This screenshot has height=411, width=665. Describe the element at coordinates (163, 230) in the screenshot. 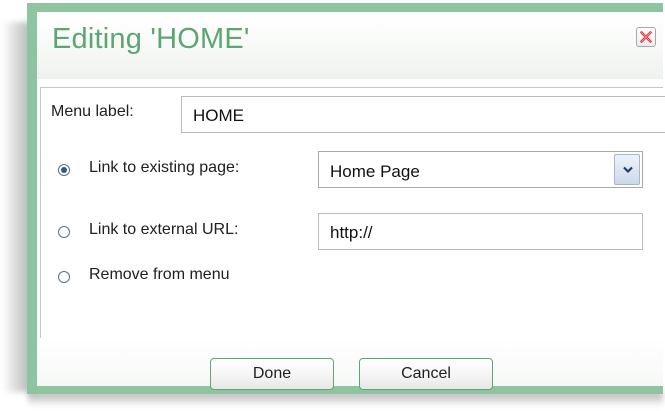

I see `link-external-label: Link to external URL:` at that location.